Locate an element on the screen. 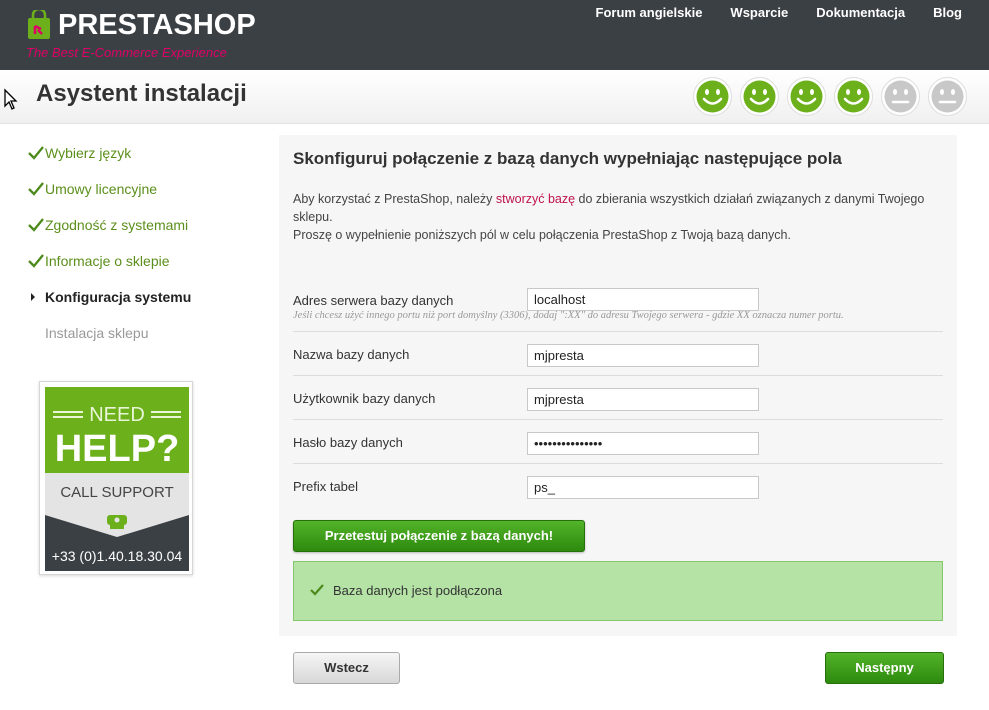 Image resolution: width=989 pixels, height=710 pixels. server-input is located at coordinates (643, 299).